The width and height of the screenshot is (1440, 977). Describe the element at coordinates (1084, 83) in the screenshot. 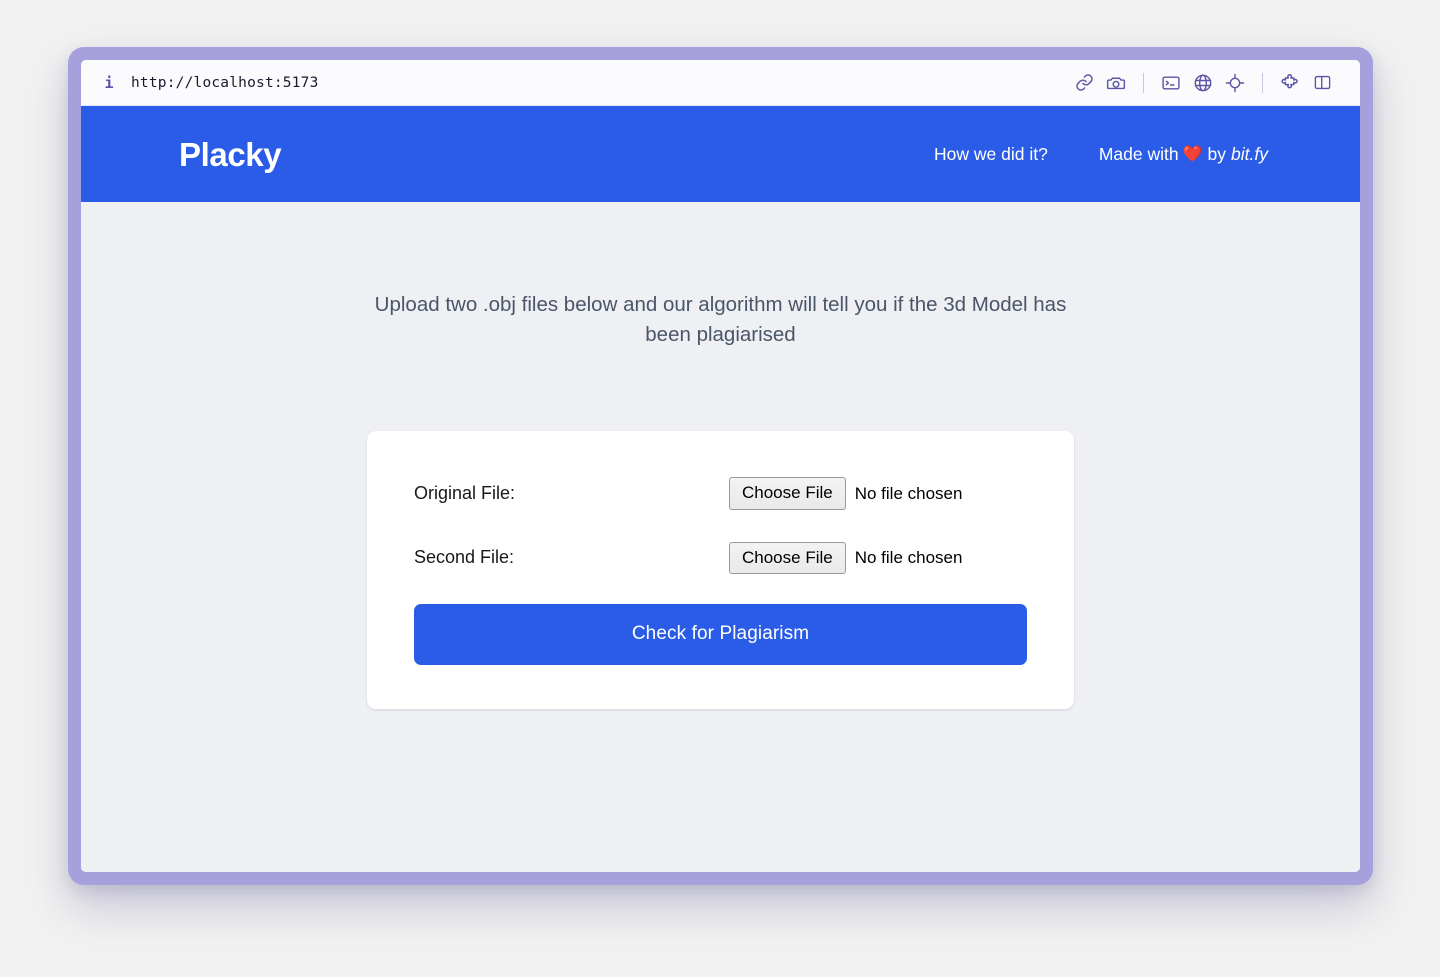

I see `link-icon` at that location.